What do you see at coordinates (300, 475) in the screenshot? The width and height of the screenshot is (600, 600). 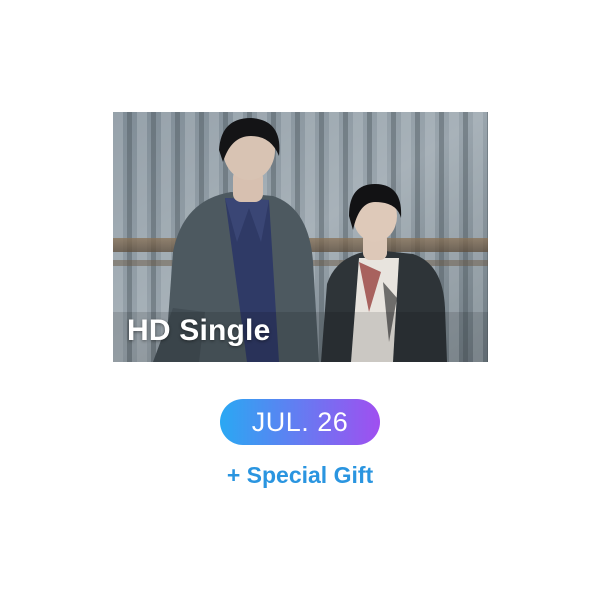 I see `special-gift-text: + Special Gift` at bounding box center [300, 475].